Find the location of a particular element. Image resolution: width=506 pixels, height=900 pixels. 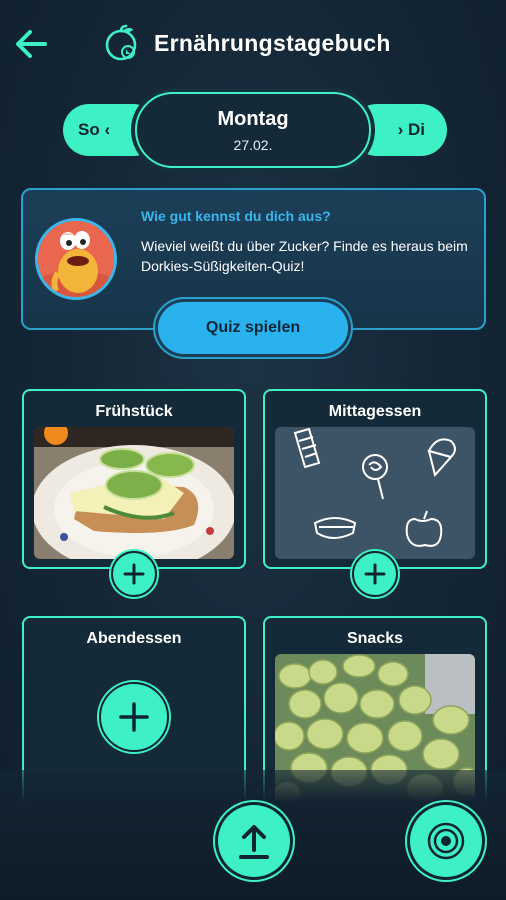

meal-label: Snacks is located at coordinates (375, 638).